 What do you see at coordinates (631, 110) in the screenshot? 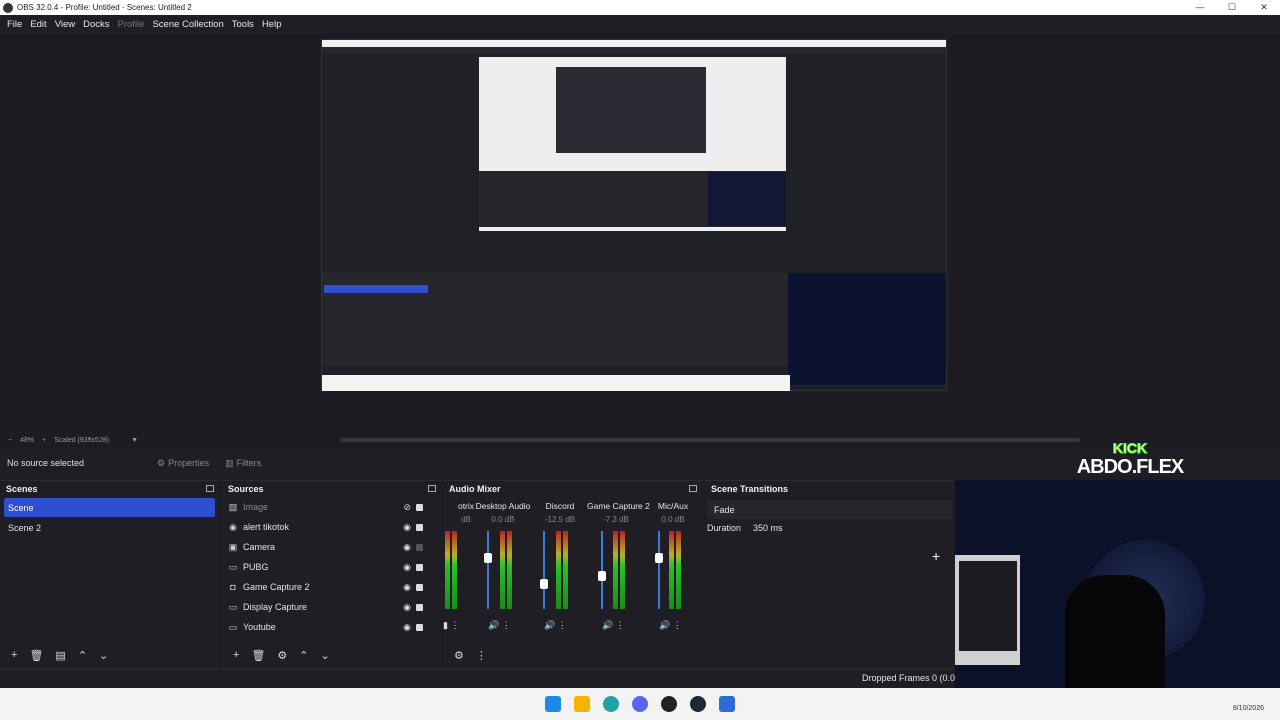
I see `nested-inner-preview` at bounding box center [631, 110].